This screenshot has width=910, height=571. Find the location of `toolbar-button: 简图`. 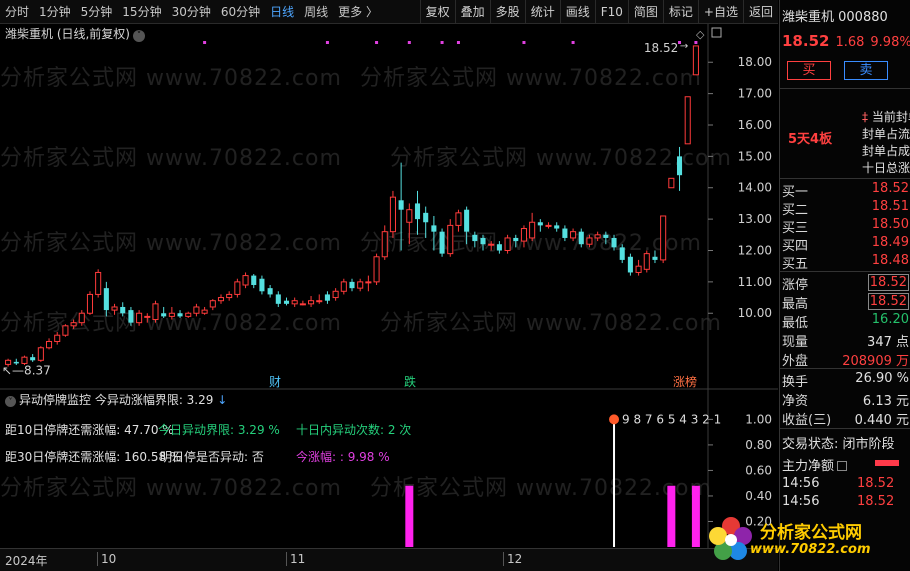

toolbar-button: 简图 is located at coordinates (645, 12).